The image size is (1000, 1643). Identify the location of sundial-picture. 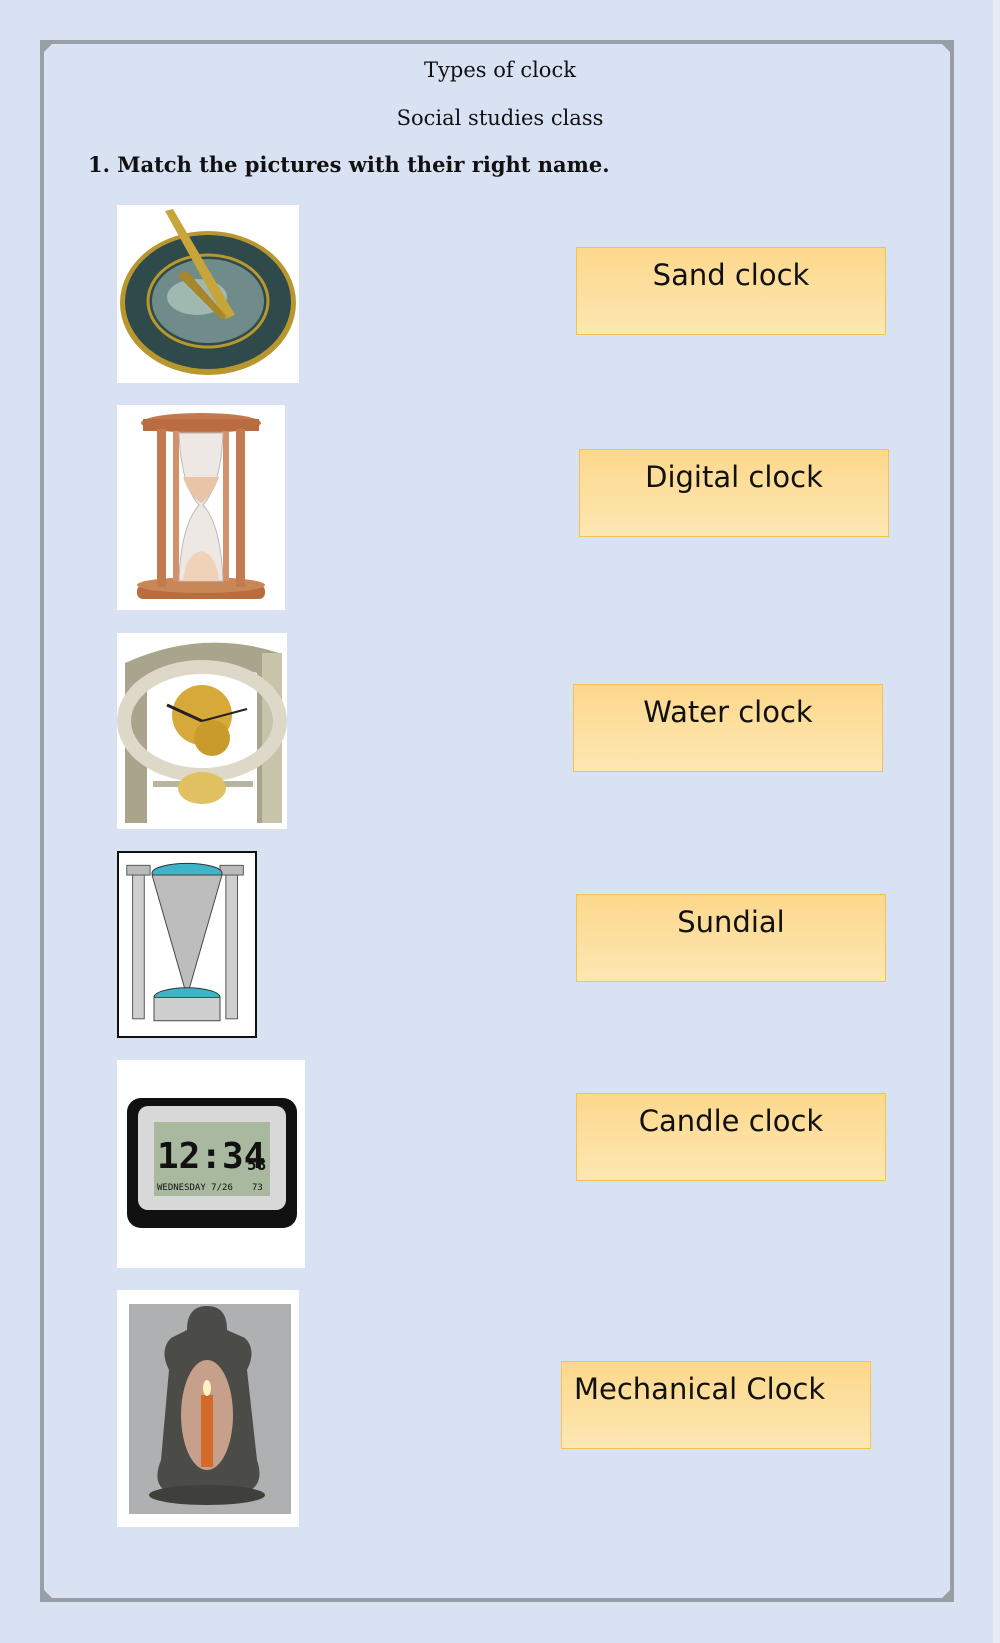
(208, 294).